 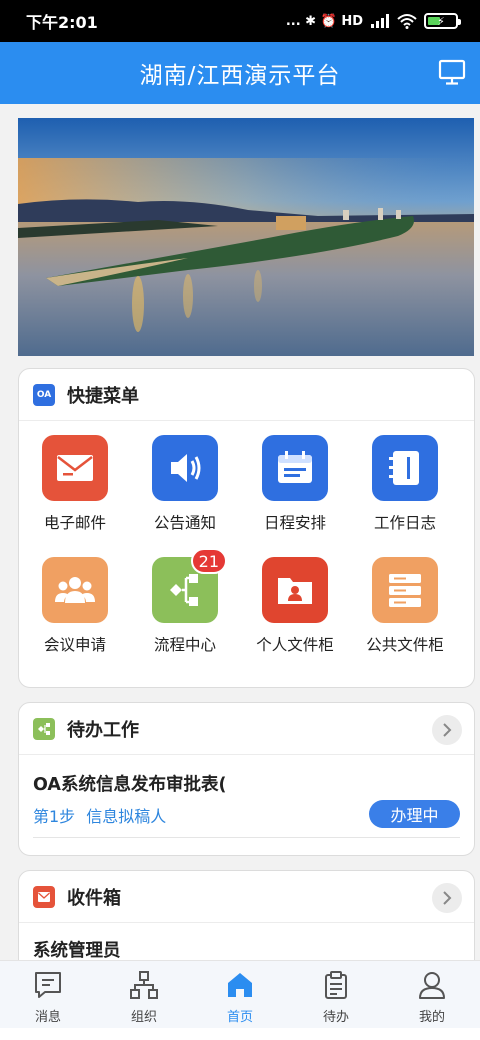 I want to click on menu-label-meeting: 会议申请, so click(x=74, y=645).